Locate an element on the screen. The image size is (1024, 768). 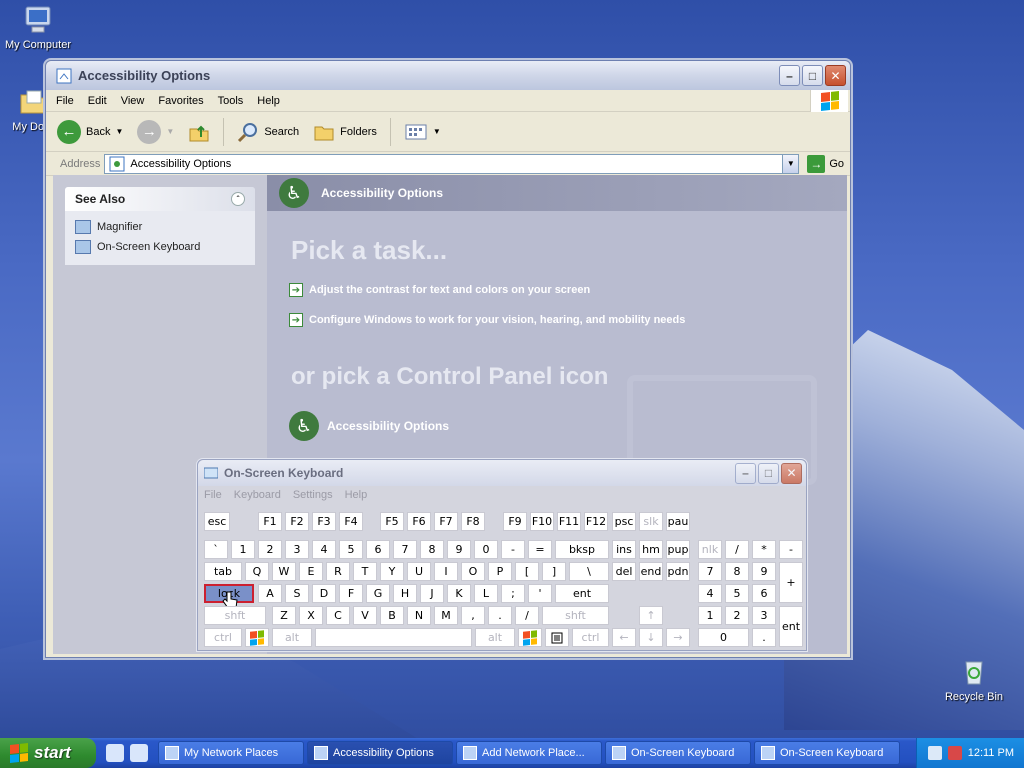
key-windows-left is located at coordinates (257, 637).